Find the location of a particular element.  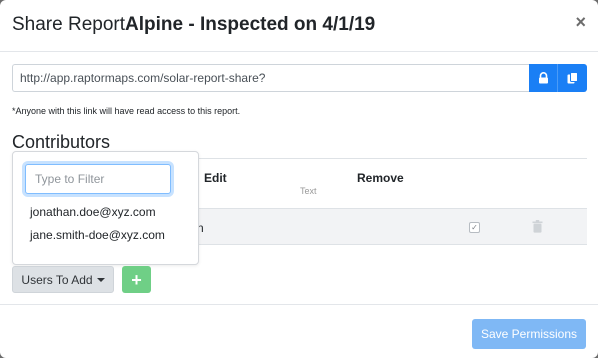

users-to-add-button: Users To Add is located at coordinates (63, 279).